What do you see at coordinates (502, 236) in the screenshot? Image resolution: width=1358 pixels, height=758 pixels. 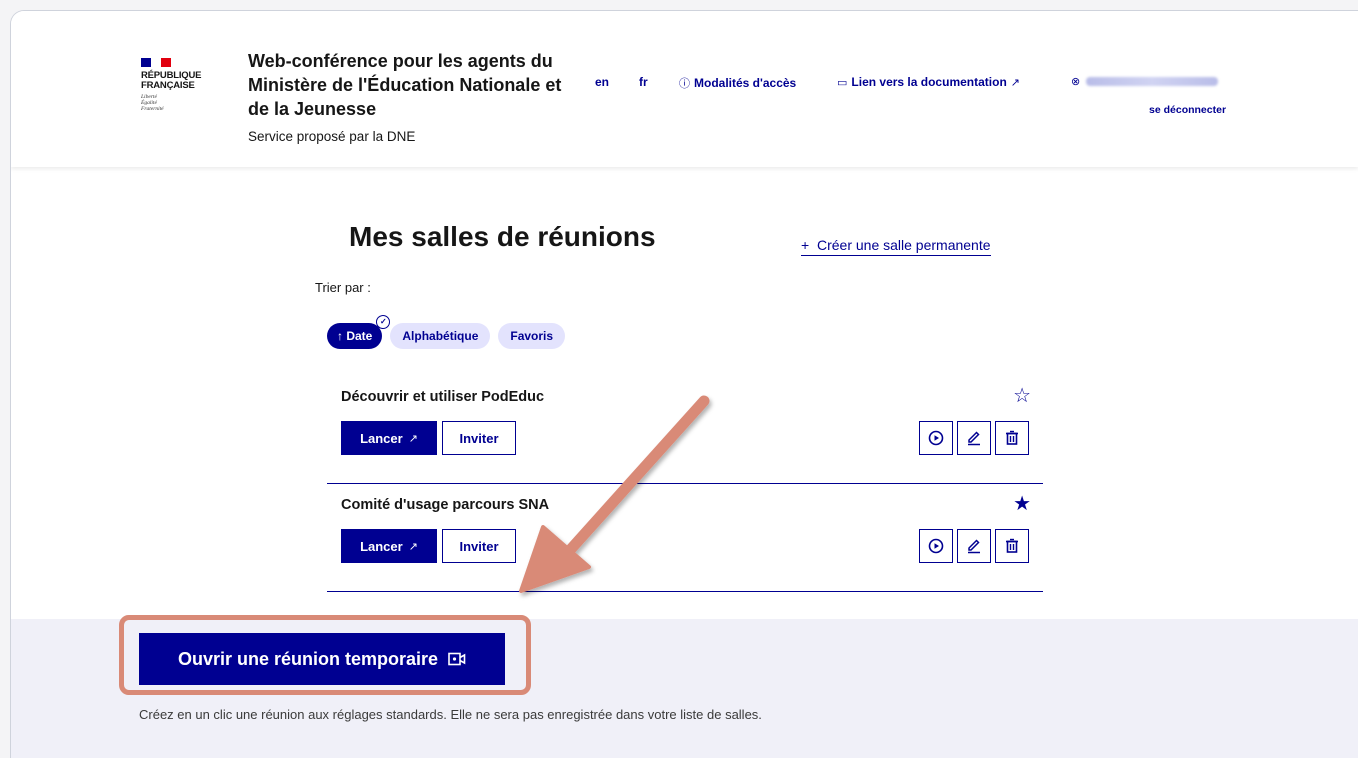 I see `page-title: Mes salles de réunions` at bounding box center [502, 236].